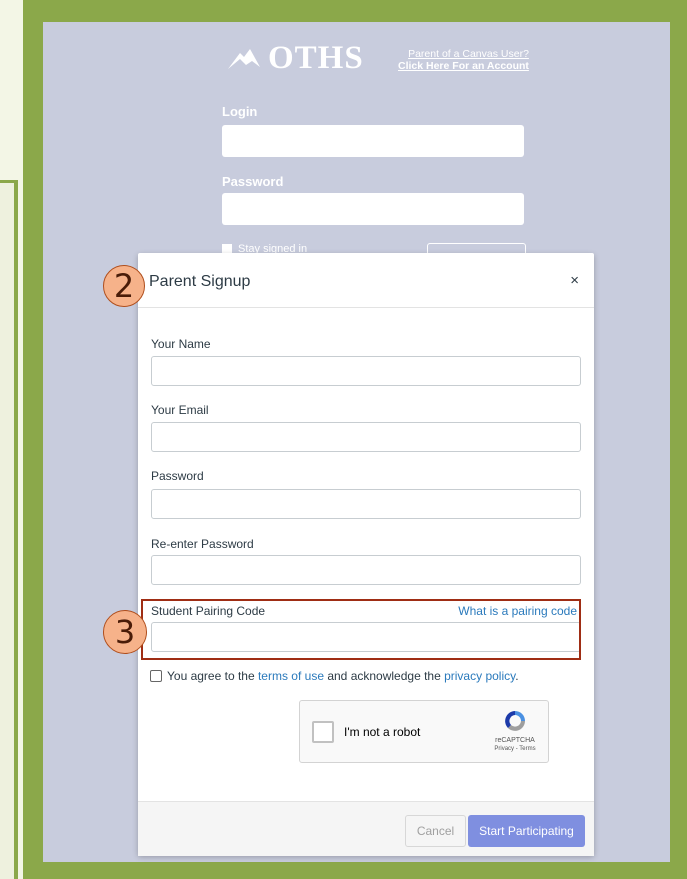  What do you see at coordinates (202, 544) in the screenshot?
I see `reenter-password-label: Re-enter Password` at bounding box center [202, 544].